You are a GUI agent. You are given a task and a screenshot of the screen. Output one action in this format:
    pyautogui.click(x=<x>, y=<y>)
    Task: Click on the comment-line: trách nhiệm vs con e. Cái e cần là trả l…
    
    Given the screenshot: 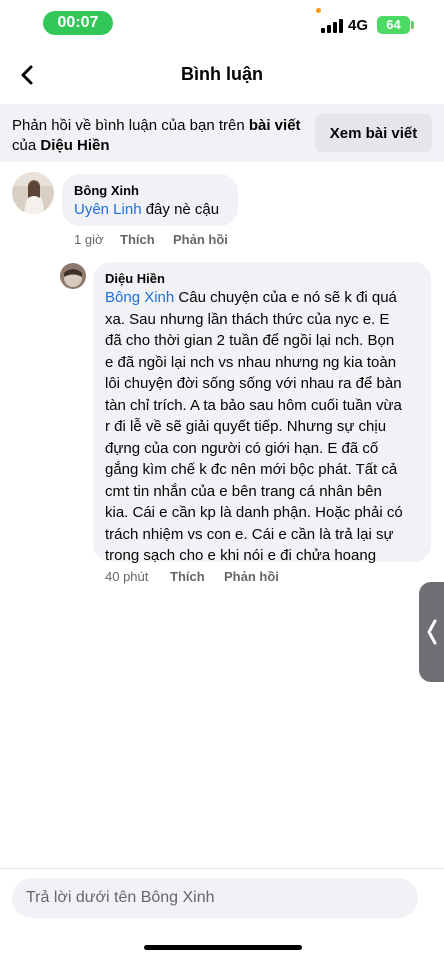 What is the action you would take?
    pyautogui.click(x=249, y=534)
    